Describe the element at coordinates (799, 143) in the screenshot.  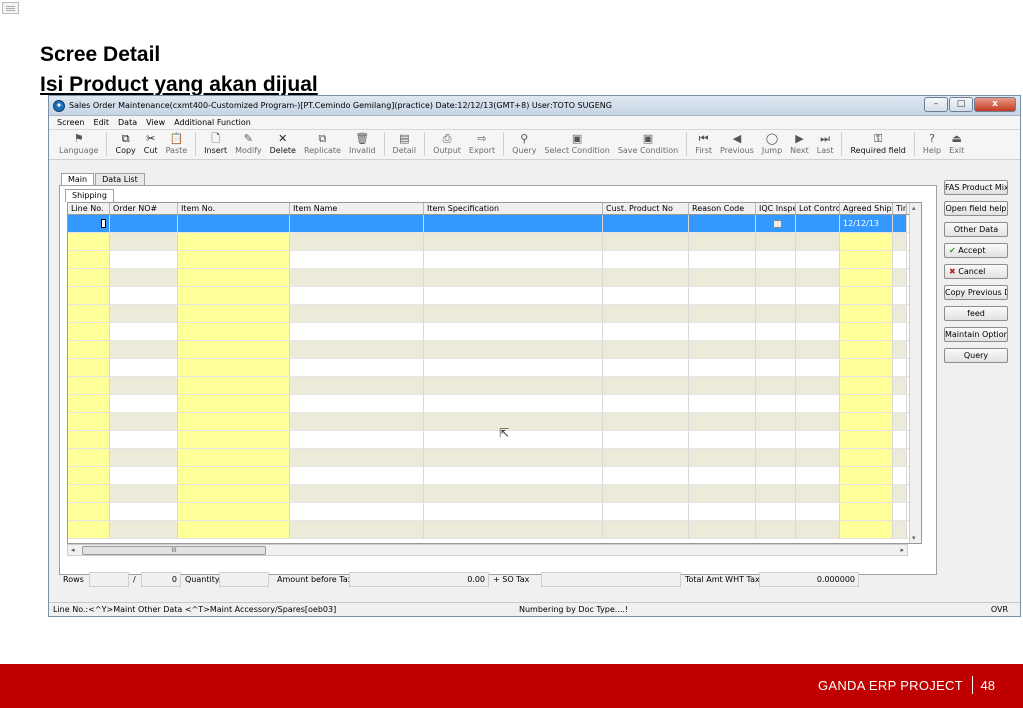
I see `toolbar-next-button: ▶ Next` at that location.